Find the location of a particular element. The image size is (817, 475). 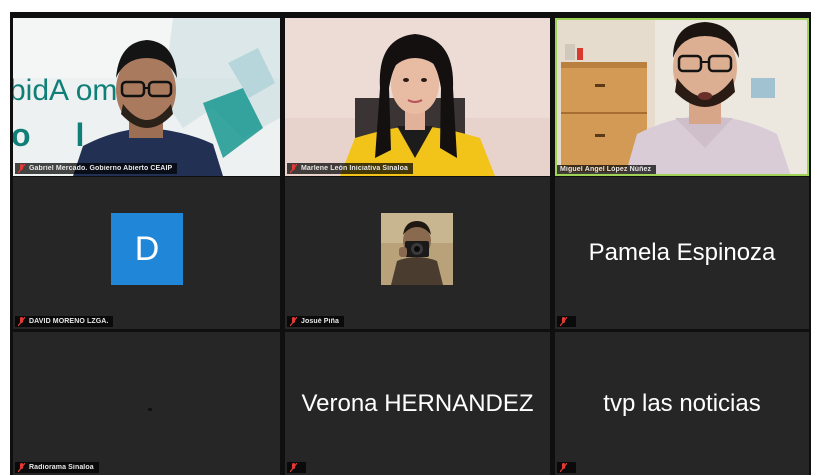

participant-name-tag: DAVID MORENO LZGA. is located at coordinates (64, 321).